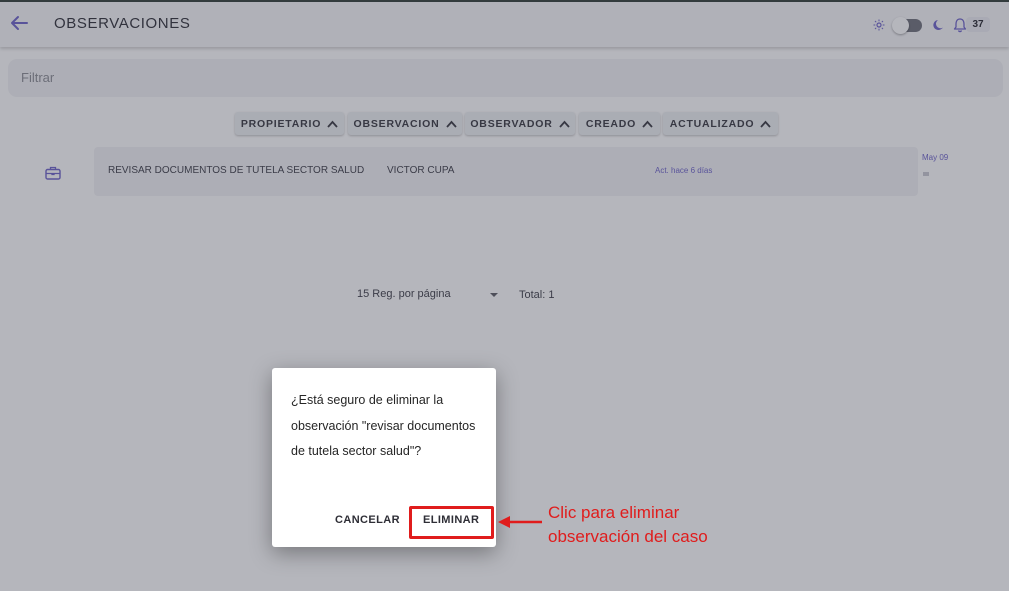 The image size is (1009, 591). Describe the element at coordinates (451, 520) in the screenshot. I see `delete-button: ELIMINAR` at that location.